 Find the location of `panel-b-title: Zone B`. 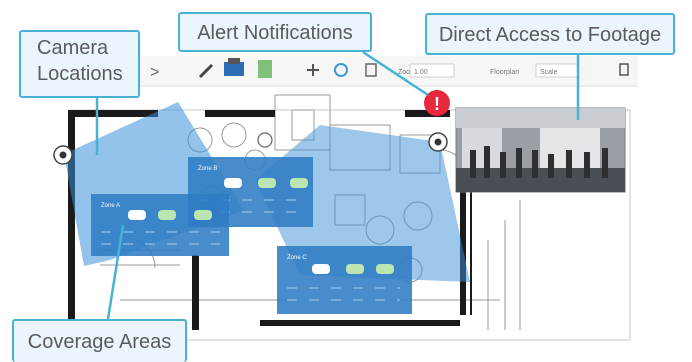

panel-b-title: Zone B is located at coordinates (207, 169).